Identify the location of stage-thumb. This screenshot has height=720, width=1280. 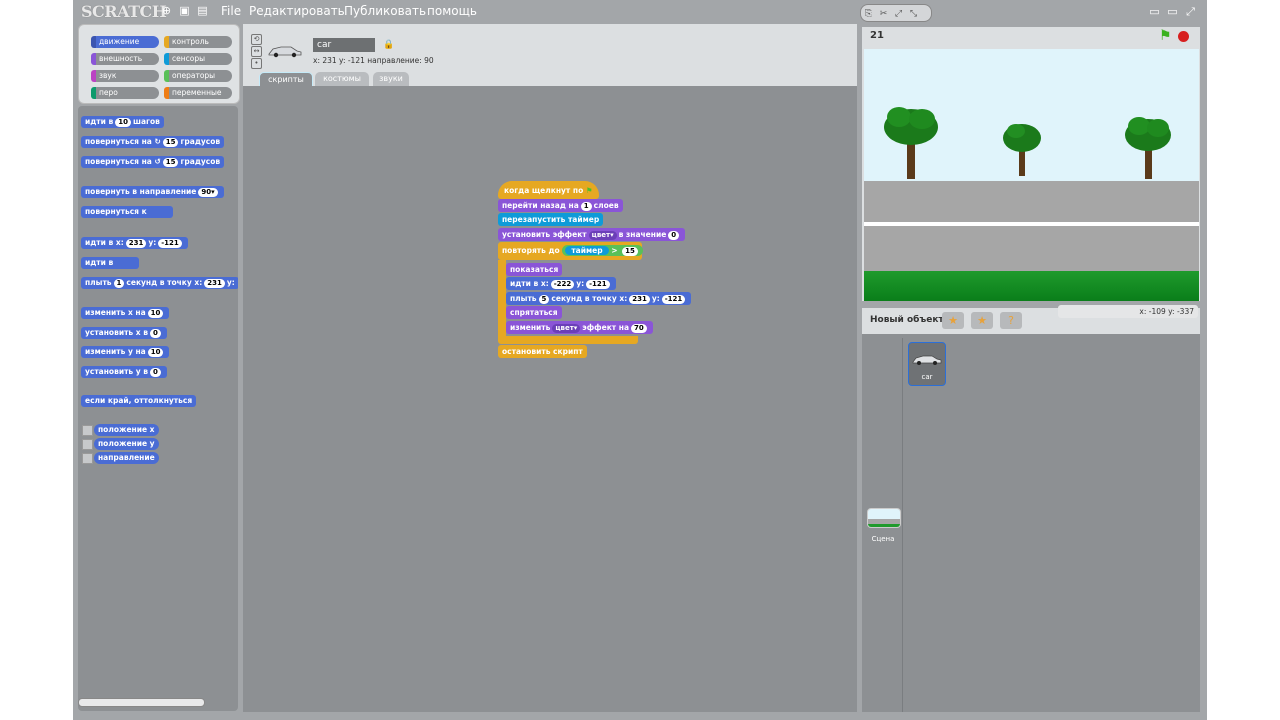
(884, 518).